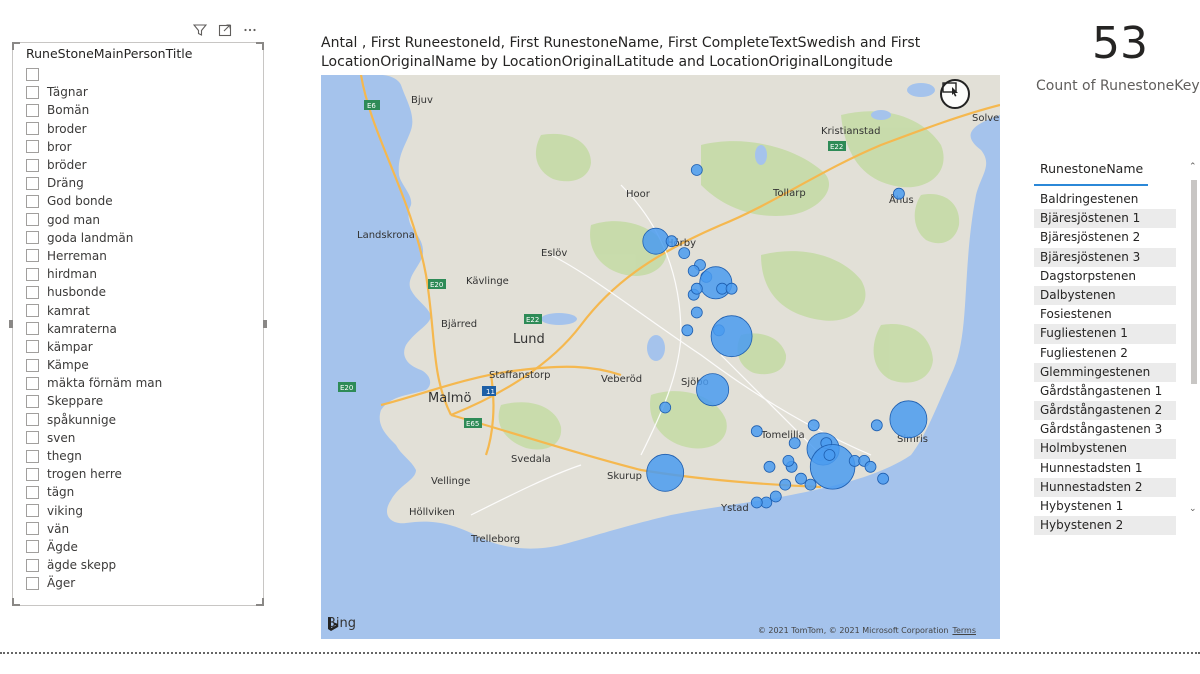  I want to click on table-row: Hybystenen 1, so click(1105, 506).